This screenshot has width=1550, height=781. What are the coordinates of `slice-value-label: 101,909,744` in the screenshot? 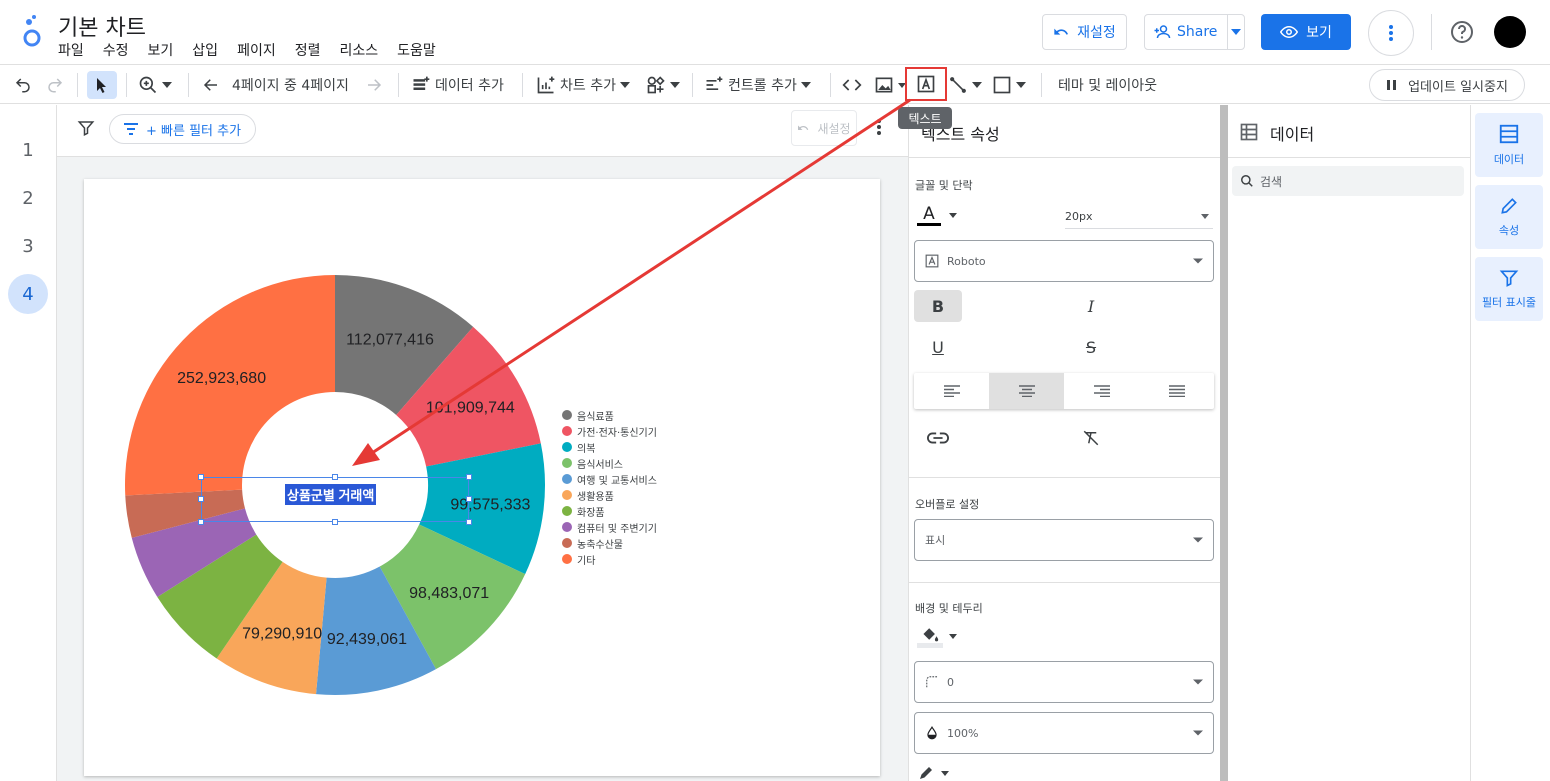 It's located at (470, 407).